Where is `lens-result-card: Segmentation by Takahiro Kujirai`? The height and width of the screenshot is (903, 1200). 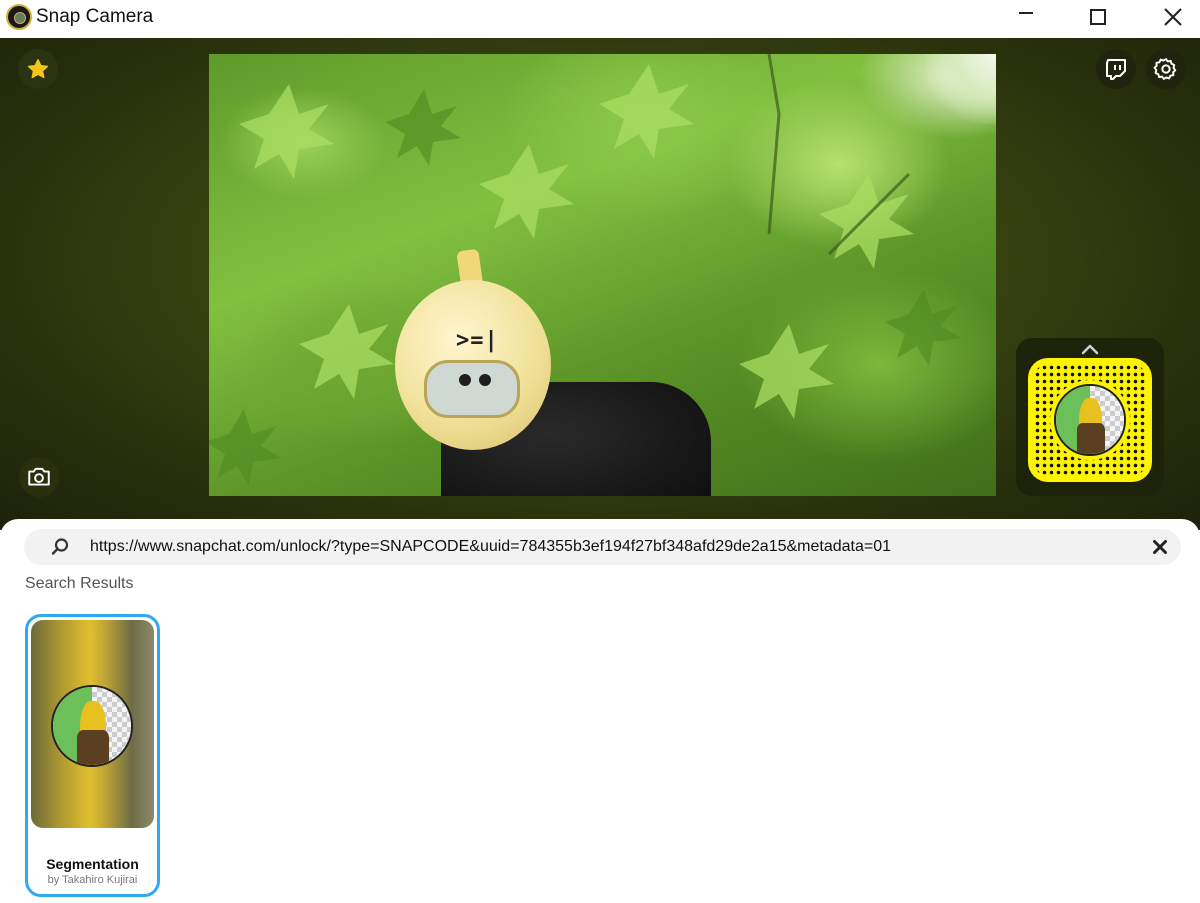
lens-result-card: Segmentation by Takahiro Kujirai is located at coordinates (92, 755).